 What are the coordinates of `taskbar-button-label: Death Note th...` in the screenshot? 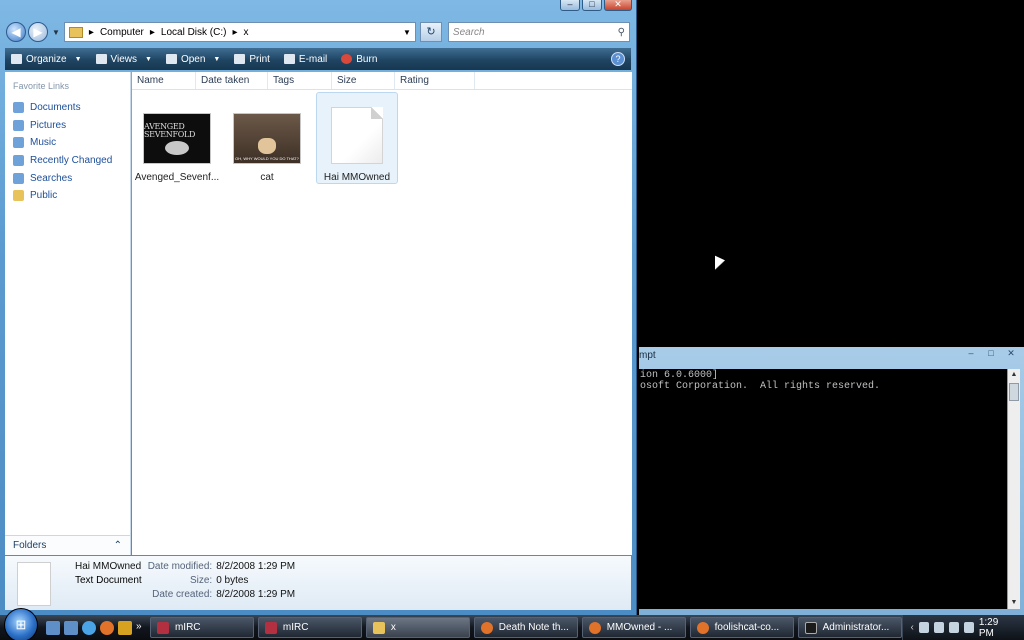 It's located at (533, 627).